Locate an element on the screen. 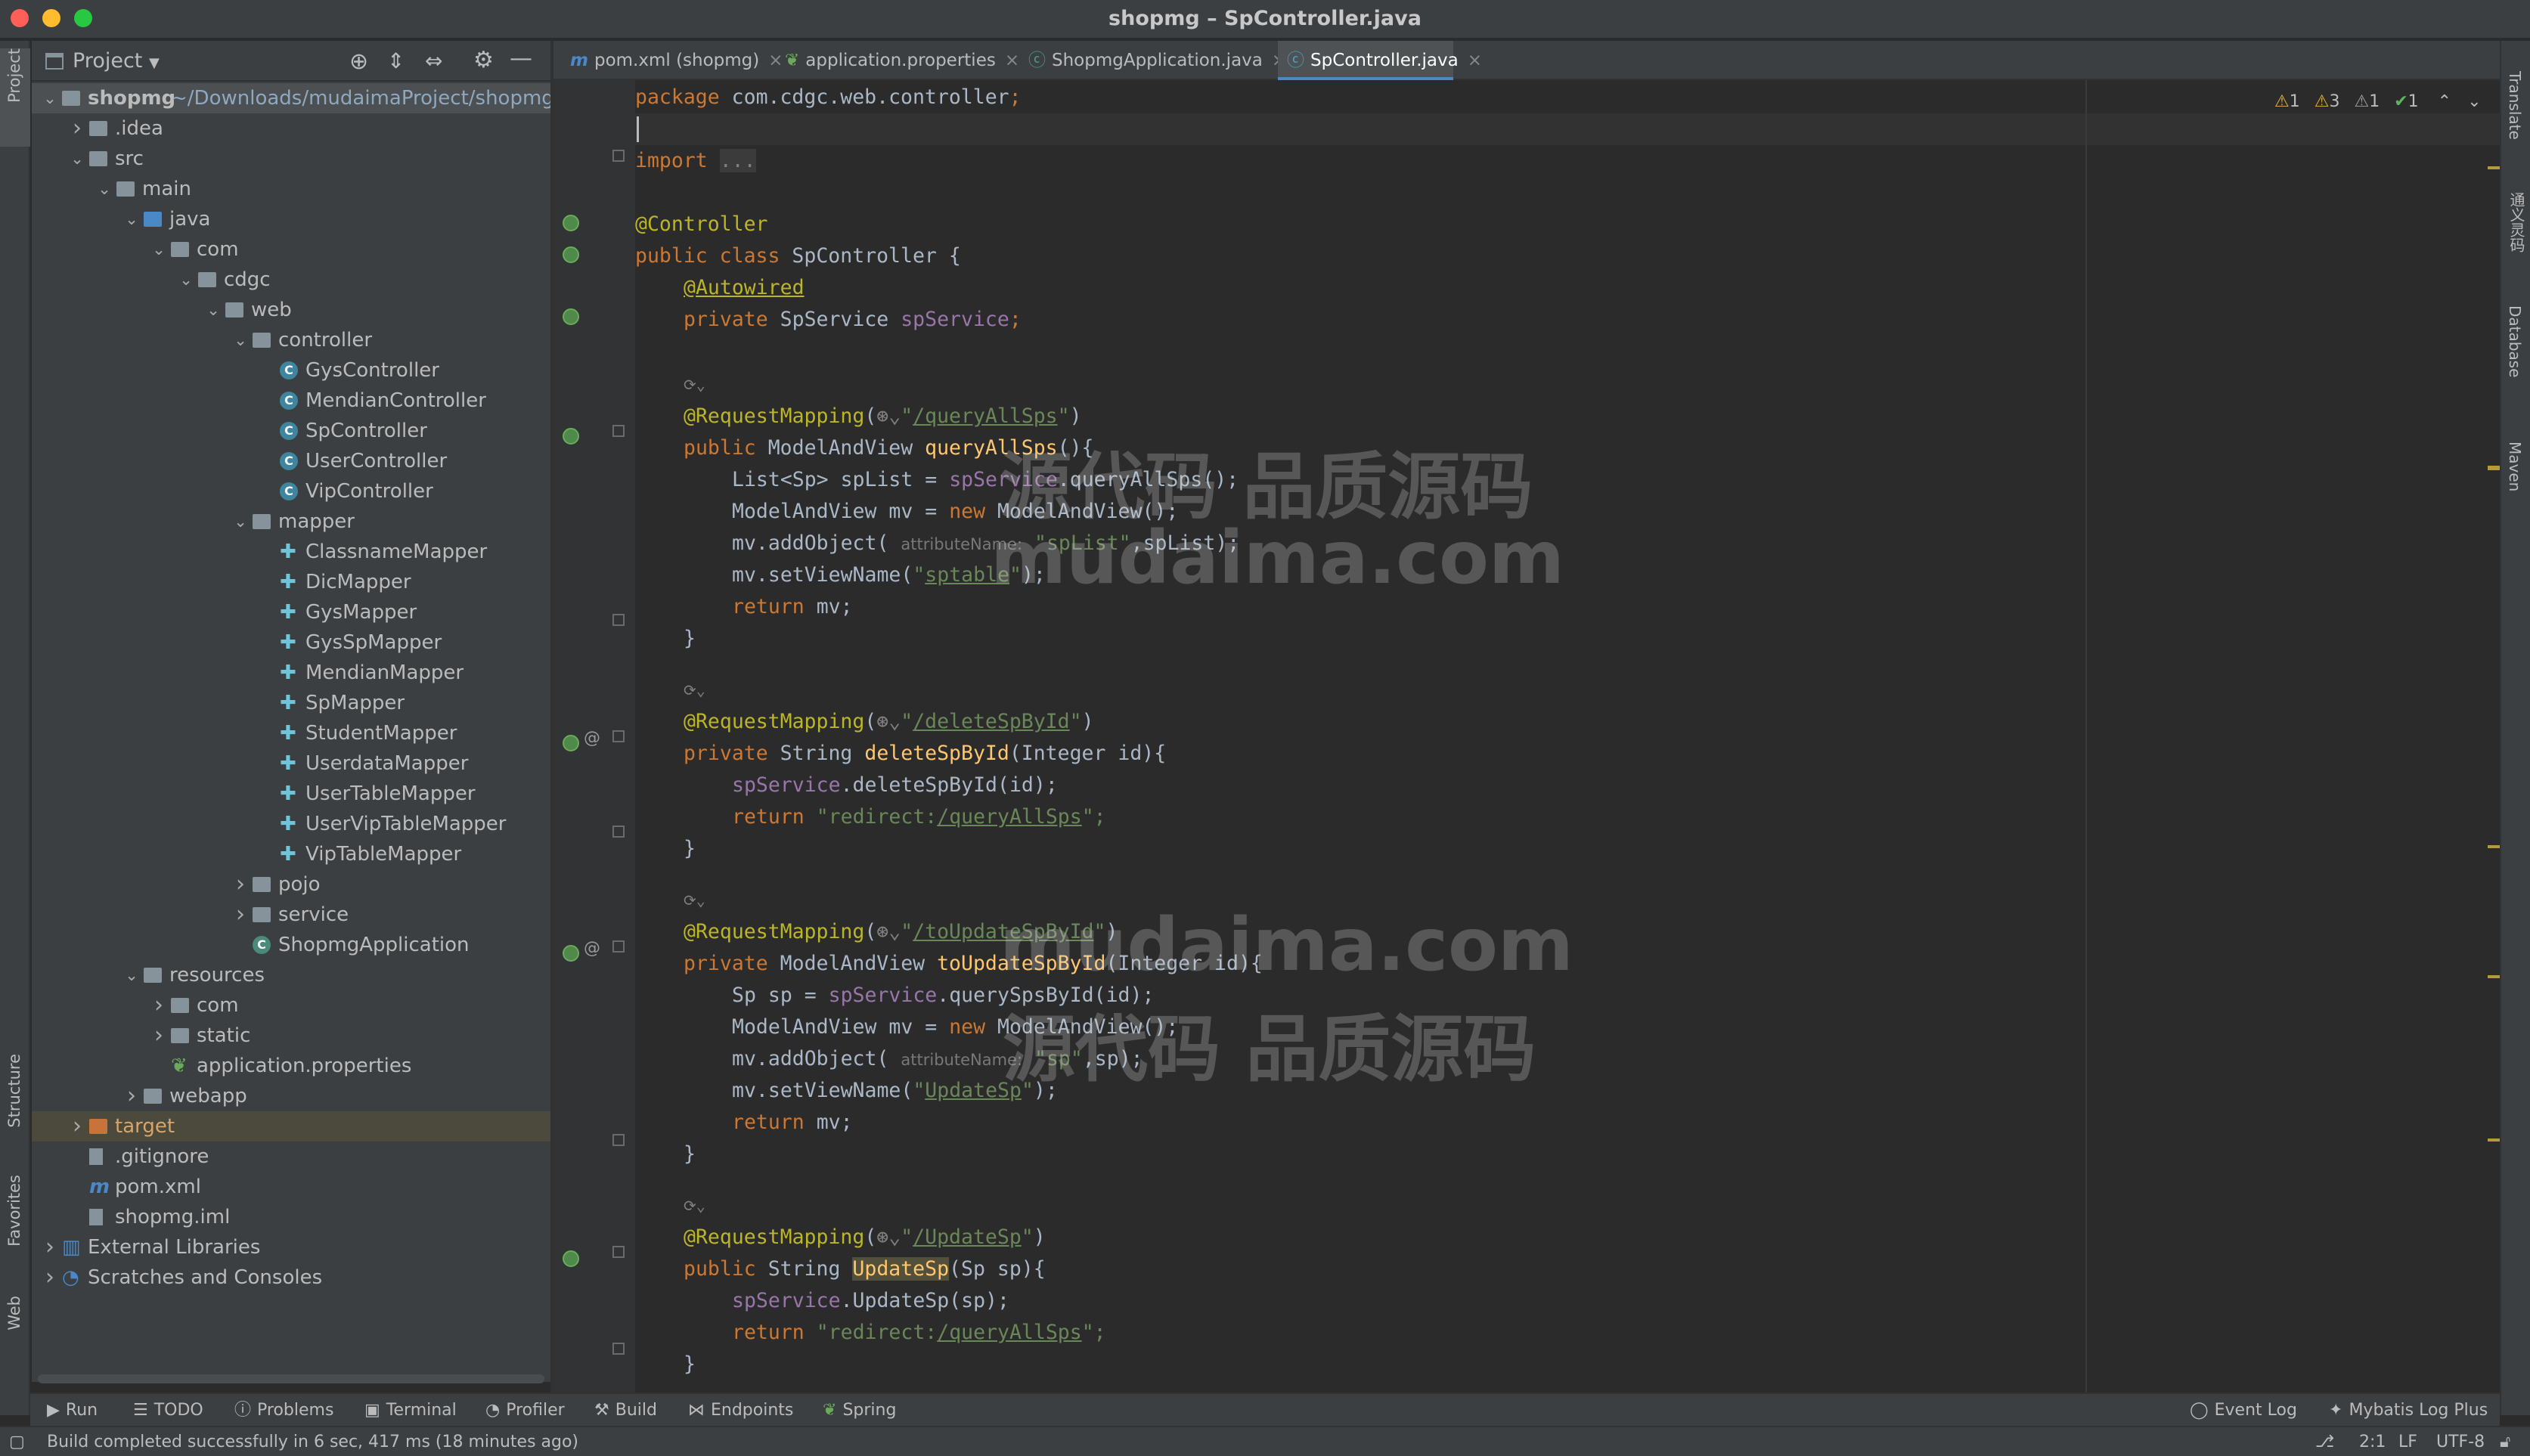 This screenshot has height=1456, width=2530. tree-item: ⌄ web is located at coordinates (291, 310).